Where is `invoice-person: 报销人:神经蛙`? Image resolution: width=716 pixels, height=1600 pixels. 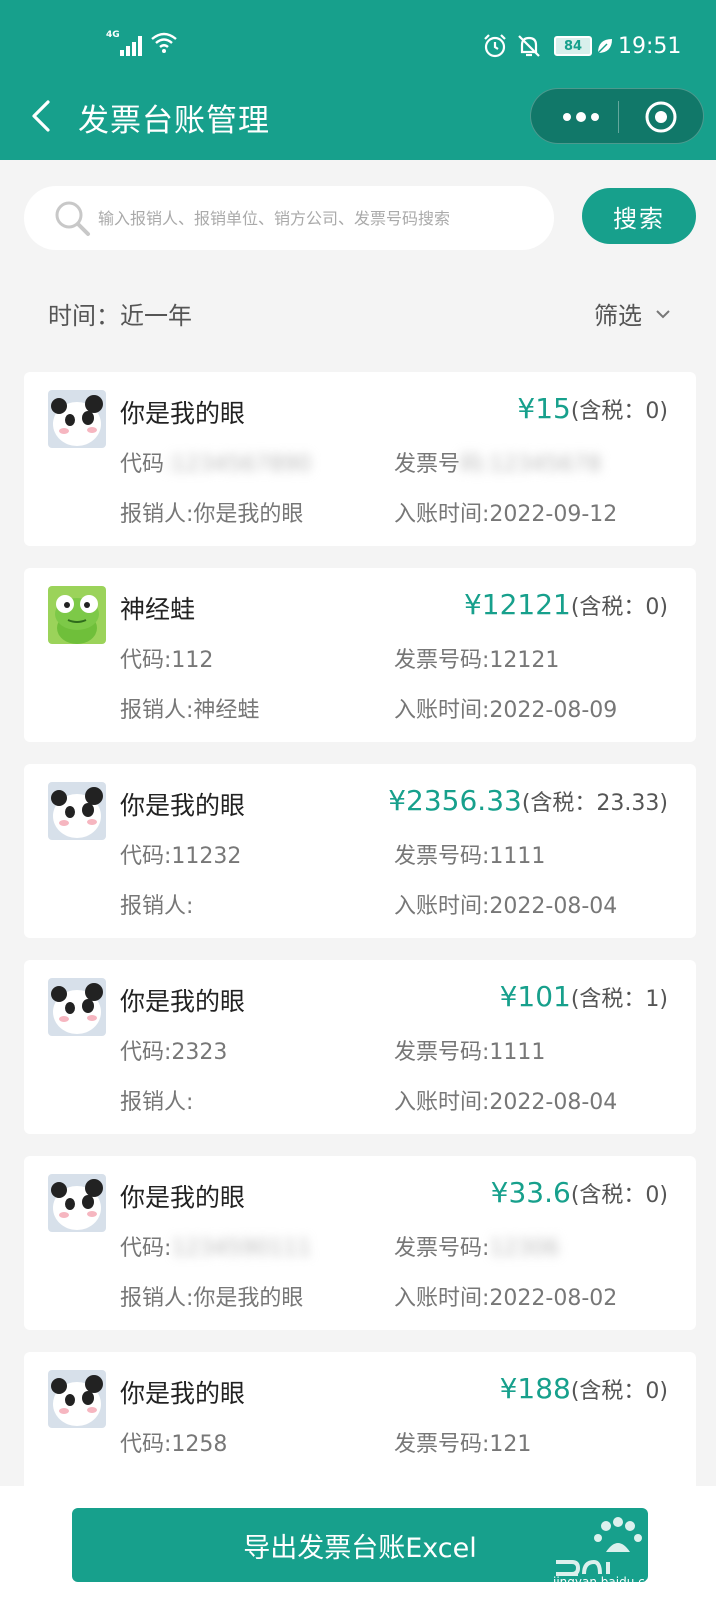 invoice-person: 报销人:神经蛙 is located at coordinates (190, 710).